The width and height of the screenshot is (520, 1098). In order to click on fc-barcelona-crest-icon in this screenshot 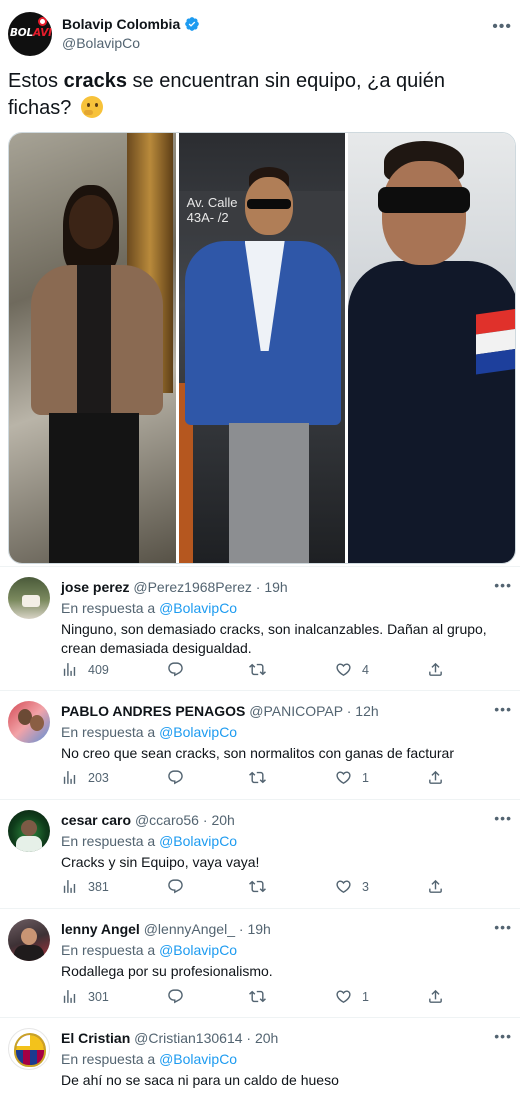, I will do `click(30, 1050)`.